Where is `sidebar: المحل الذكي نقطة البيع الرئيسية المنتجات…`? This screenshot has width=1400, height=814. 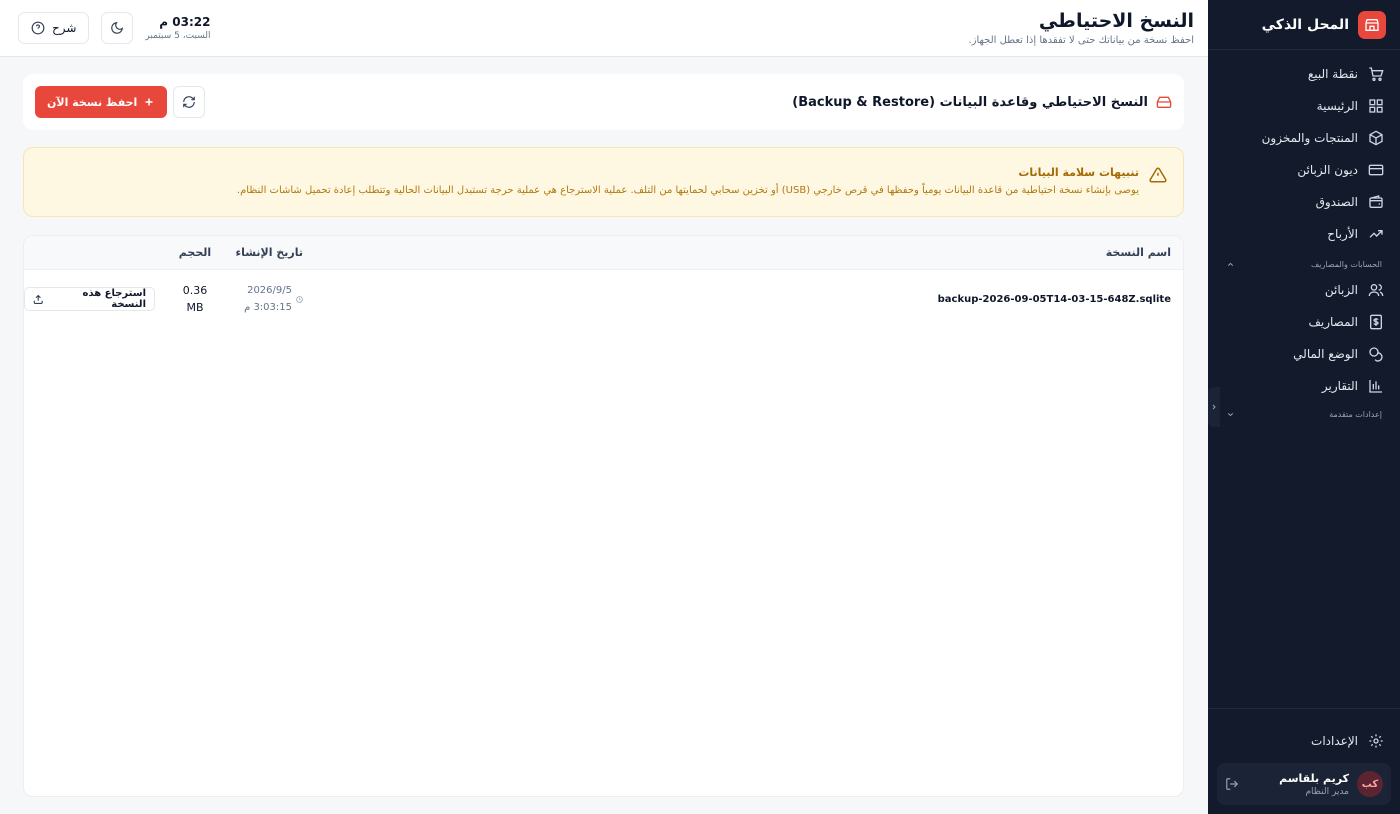
sidebar: المحل الذكي نقطة البيع الرئيسية المنتجات… is located at coordinates (1304, 407).